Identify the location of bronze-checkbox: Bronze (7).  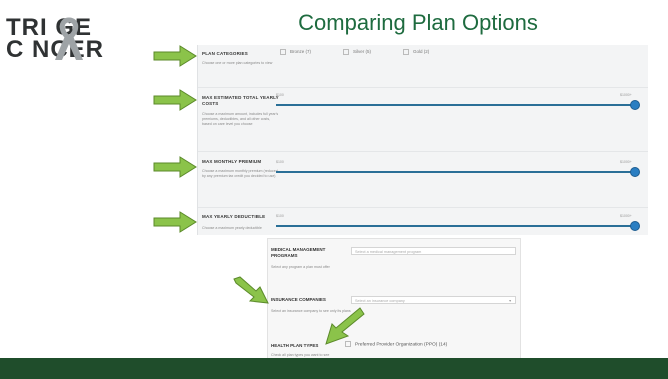
(295, 52).